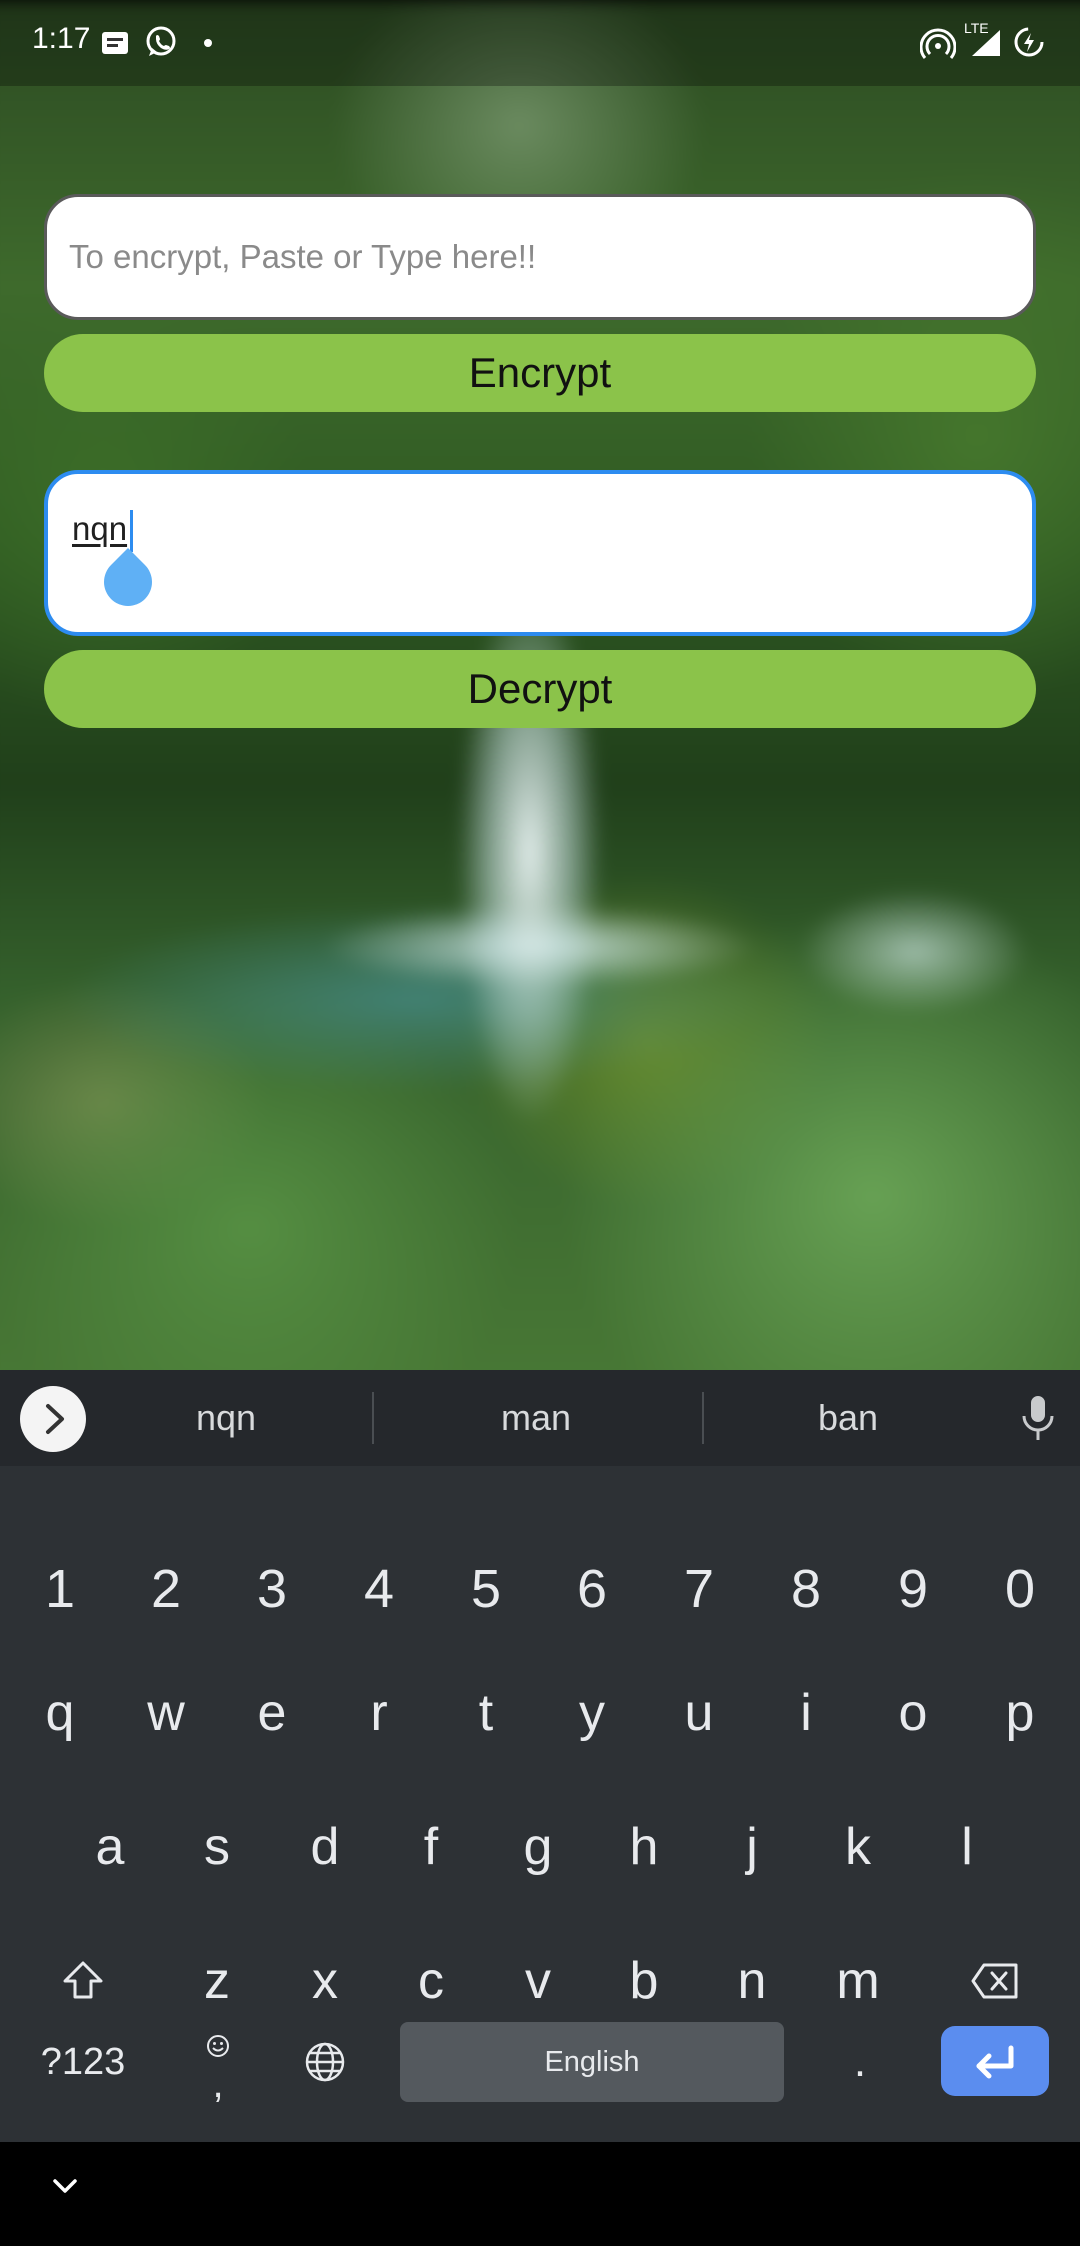 The width and height of the screenshot is (1080, 2246). I want to click on backspace-icon, so click(994, 1981).